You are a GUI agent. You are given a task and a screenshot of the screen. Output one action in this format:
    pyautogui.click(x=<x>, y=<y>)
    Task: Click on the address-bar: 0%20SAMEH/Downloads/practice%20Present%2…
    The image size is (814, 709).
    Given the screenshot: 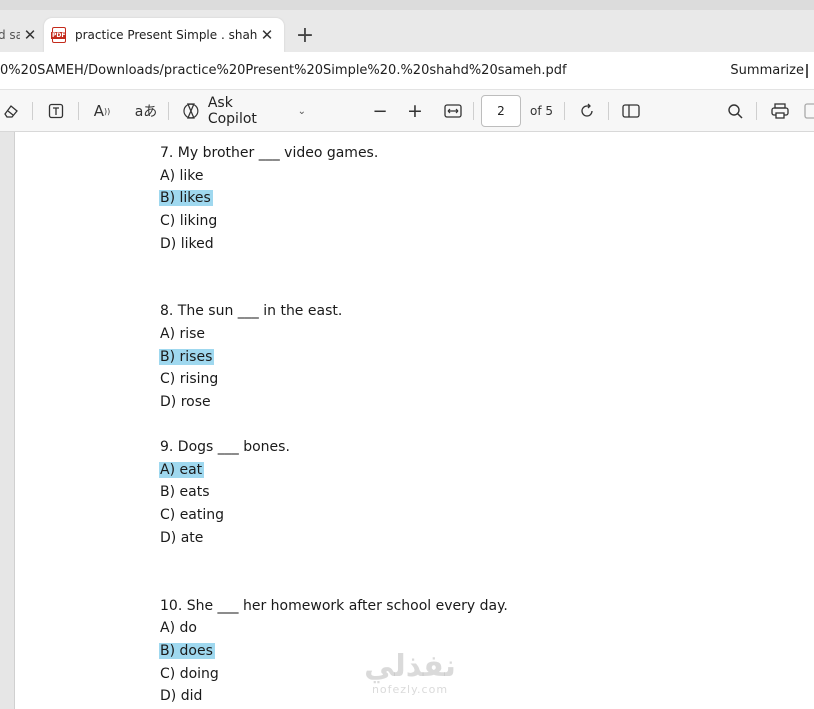 What is the action you would take?
    pyautogui.click(x=407, y=71)
    